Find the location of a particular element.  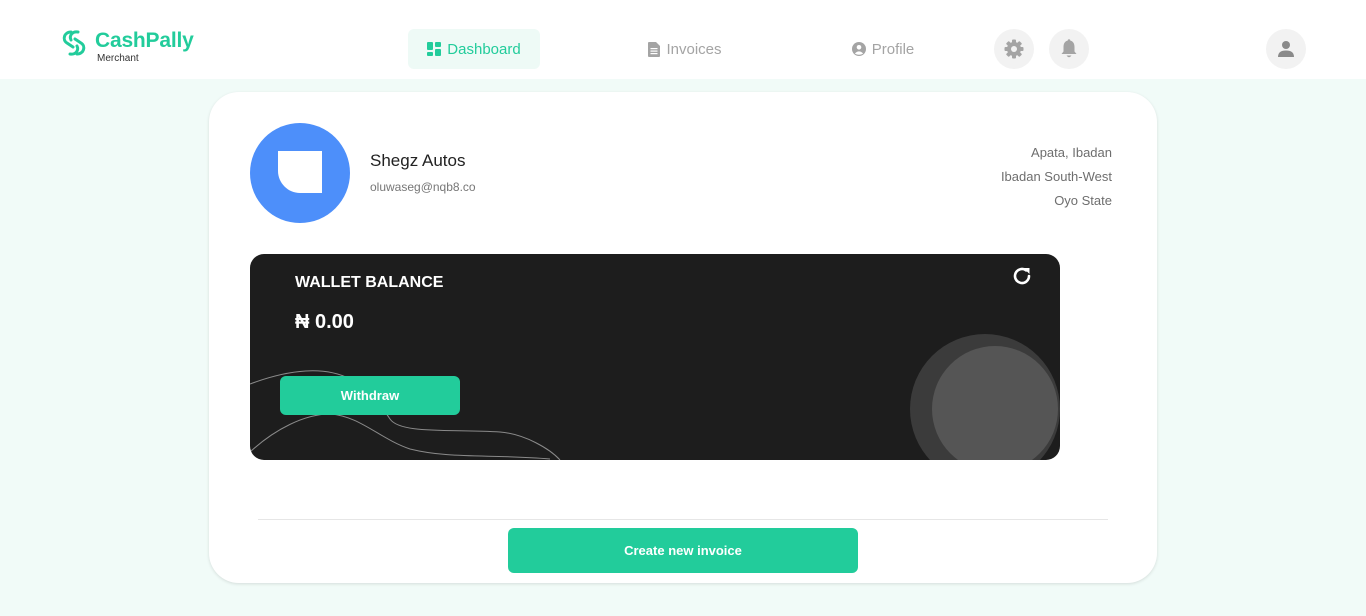

user-icon is located at coordinates (1286, 49).